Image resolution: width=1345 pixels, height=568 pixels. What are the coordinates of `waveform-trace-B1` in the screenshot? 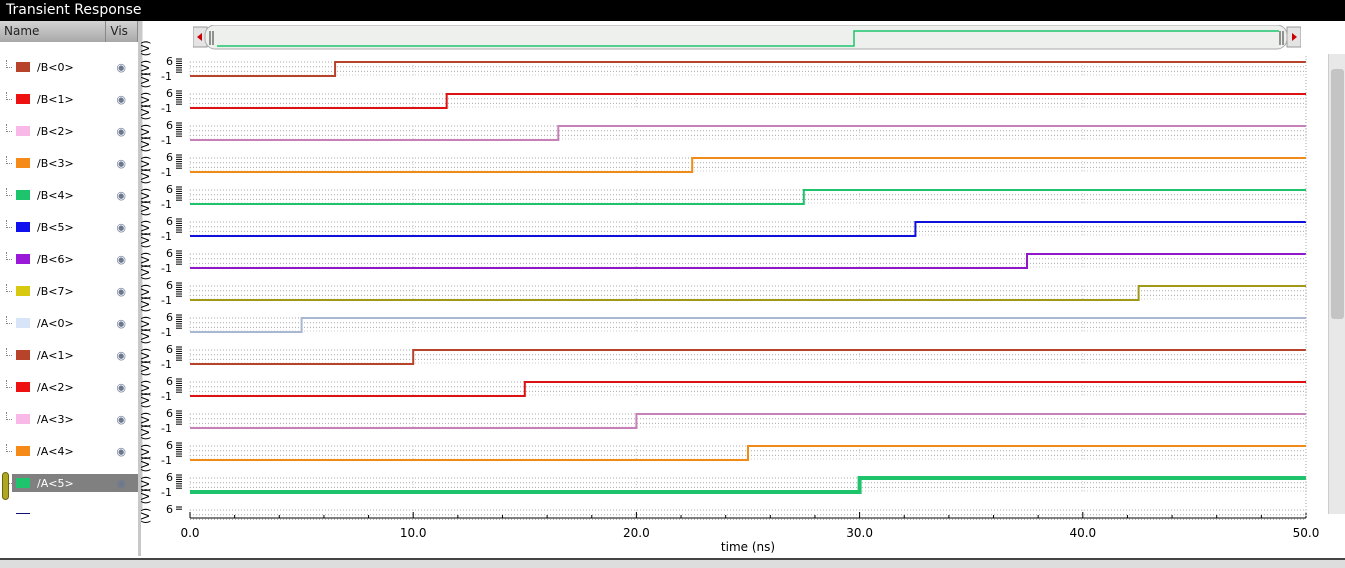 It's located at (748, 101).